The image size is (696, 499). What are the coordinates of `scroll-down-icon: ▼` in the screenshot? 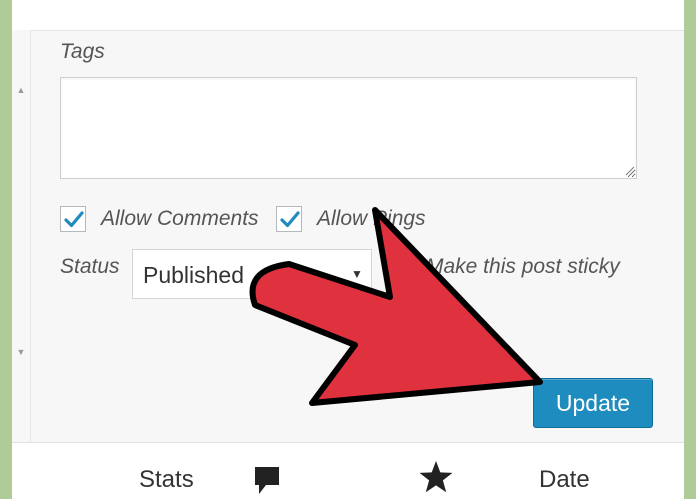 It's located at (21, 352).